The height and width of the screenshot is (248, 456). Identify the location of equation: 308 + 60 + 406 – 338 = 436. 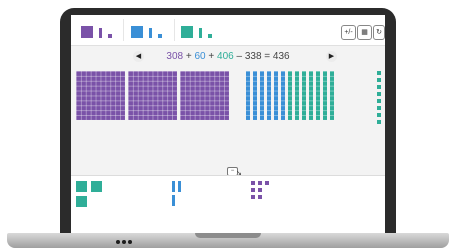
(228, 57).